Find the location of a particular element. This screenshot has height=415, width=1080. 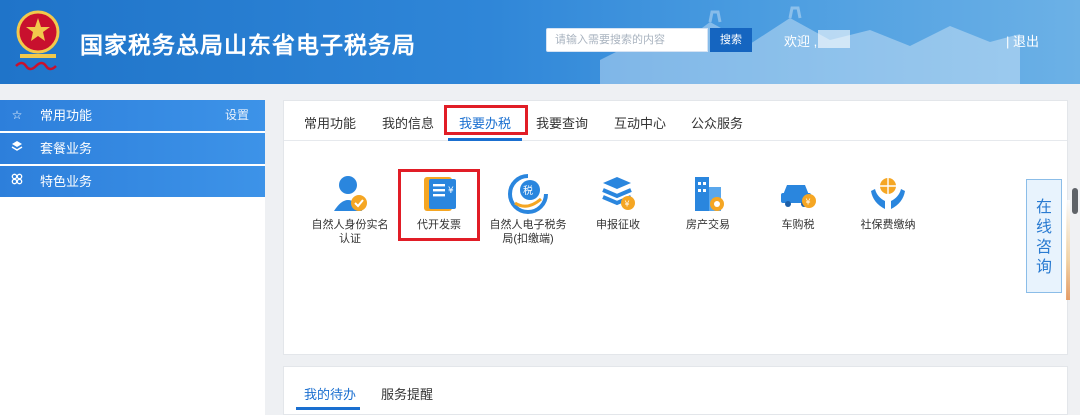

sidebar-item-label: 常用功能 is located at coordinates (66, 115).